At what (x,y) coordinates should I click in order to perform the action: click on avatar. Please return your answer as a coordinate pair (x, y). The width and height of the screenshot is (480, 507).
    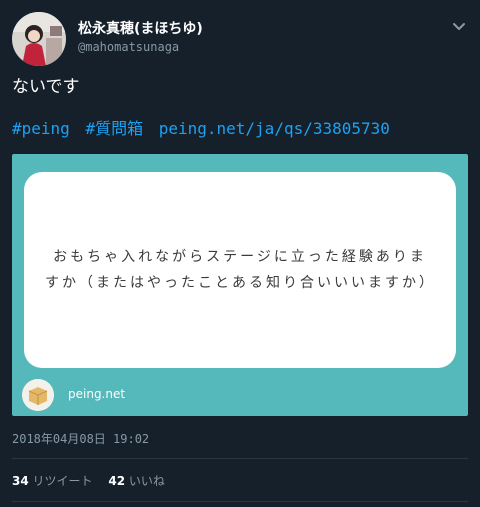
    Looking at the image, I should click on (39, 39).